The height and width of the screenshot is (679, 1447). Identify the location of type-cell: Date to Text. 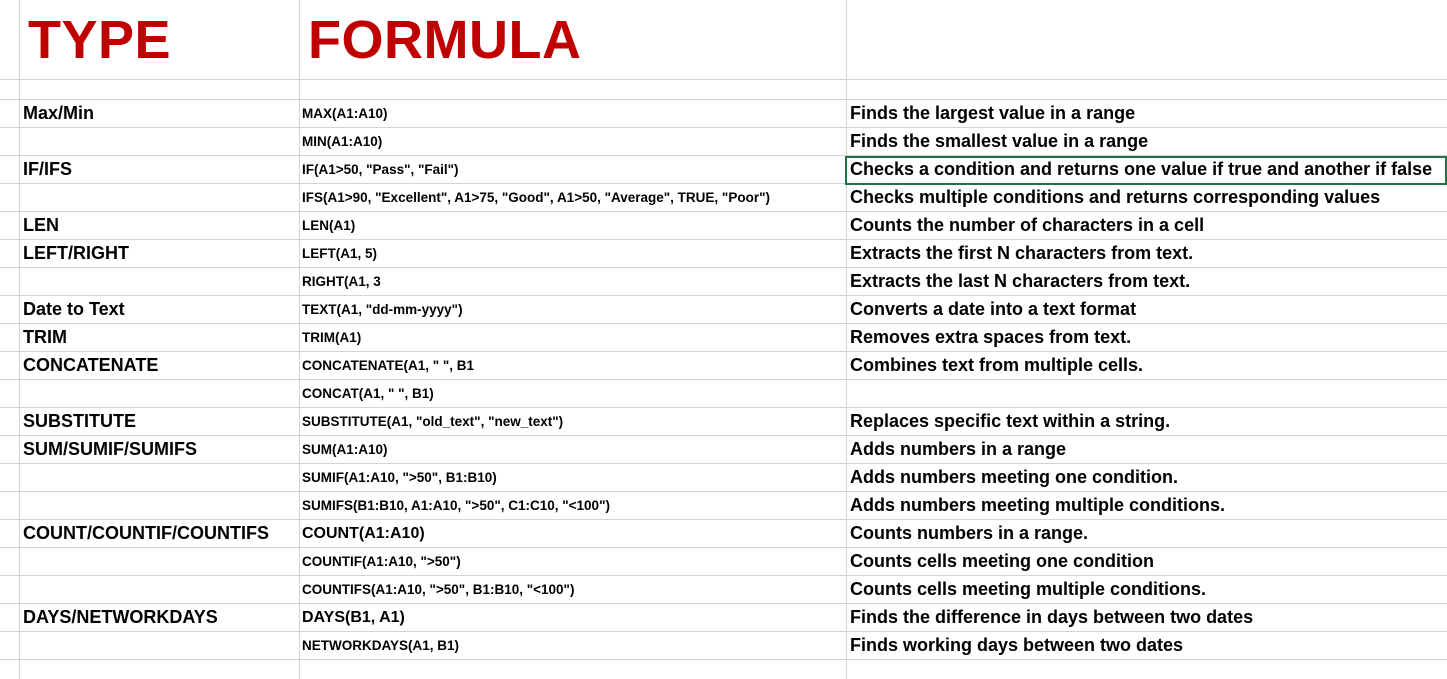
(160, 309).